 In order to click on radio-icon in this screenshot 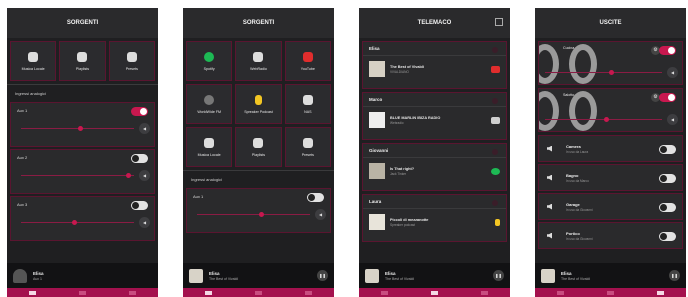, I will do `click(258, 56)`.